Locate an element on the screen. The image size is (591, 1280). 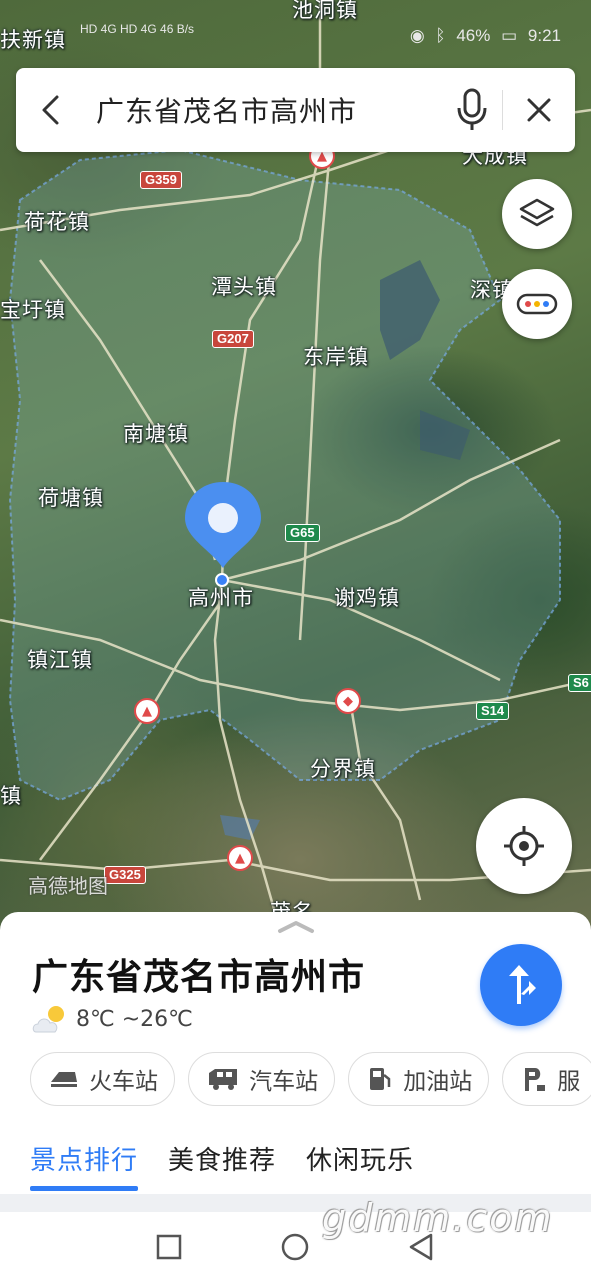
map-label-town: 扶新镇 is located at coordinates (33, 39).